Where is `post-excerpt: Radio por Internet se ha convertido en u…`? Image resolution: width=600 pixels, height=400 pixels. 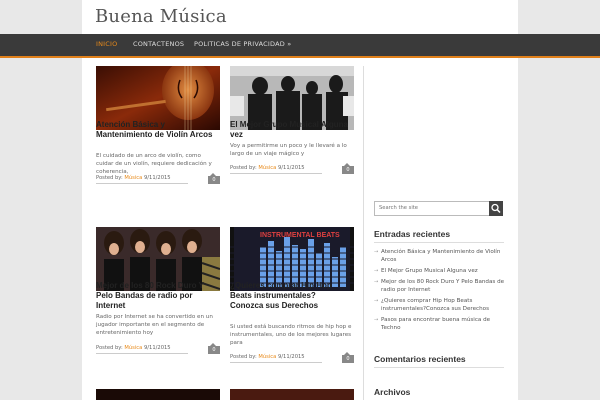
post-excerpt: Radio por Internet se ha convertido en u… is located at coordinates (154, 325).